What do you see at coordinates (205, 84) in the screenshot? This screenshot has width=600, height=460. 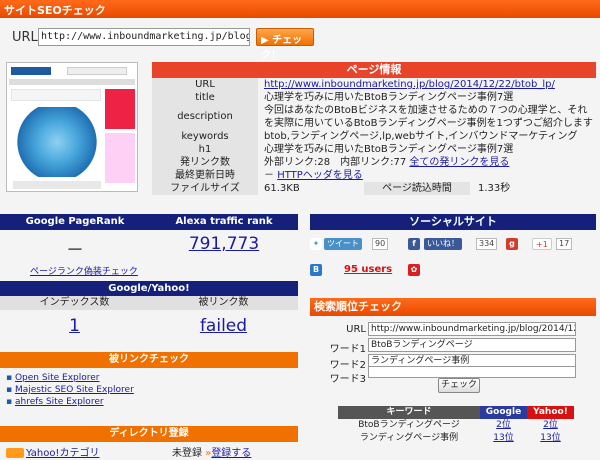 I see `info-key: URL` at bounding box center [205, 84].